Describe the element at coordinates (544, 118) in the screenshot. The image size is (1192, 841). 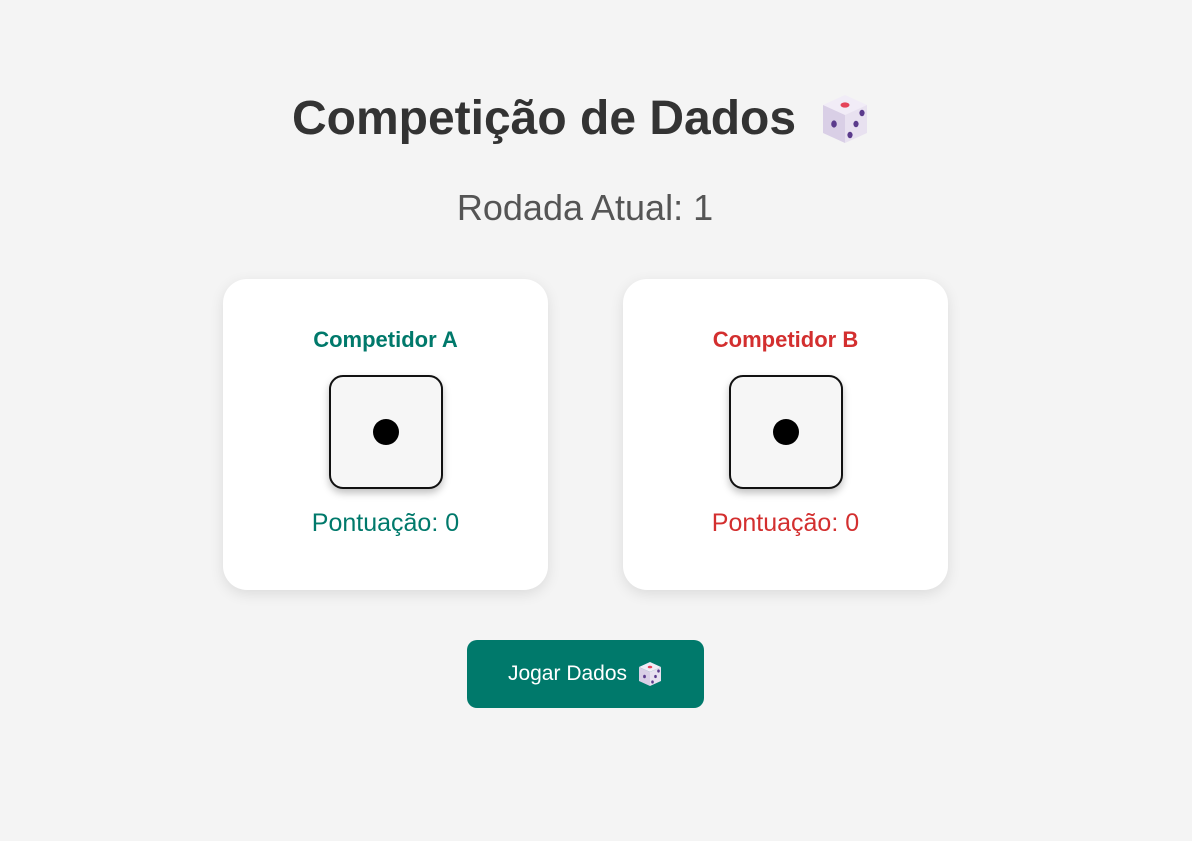
I see `page-title: Competição de Dados` at that location.